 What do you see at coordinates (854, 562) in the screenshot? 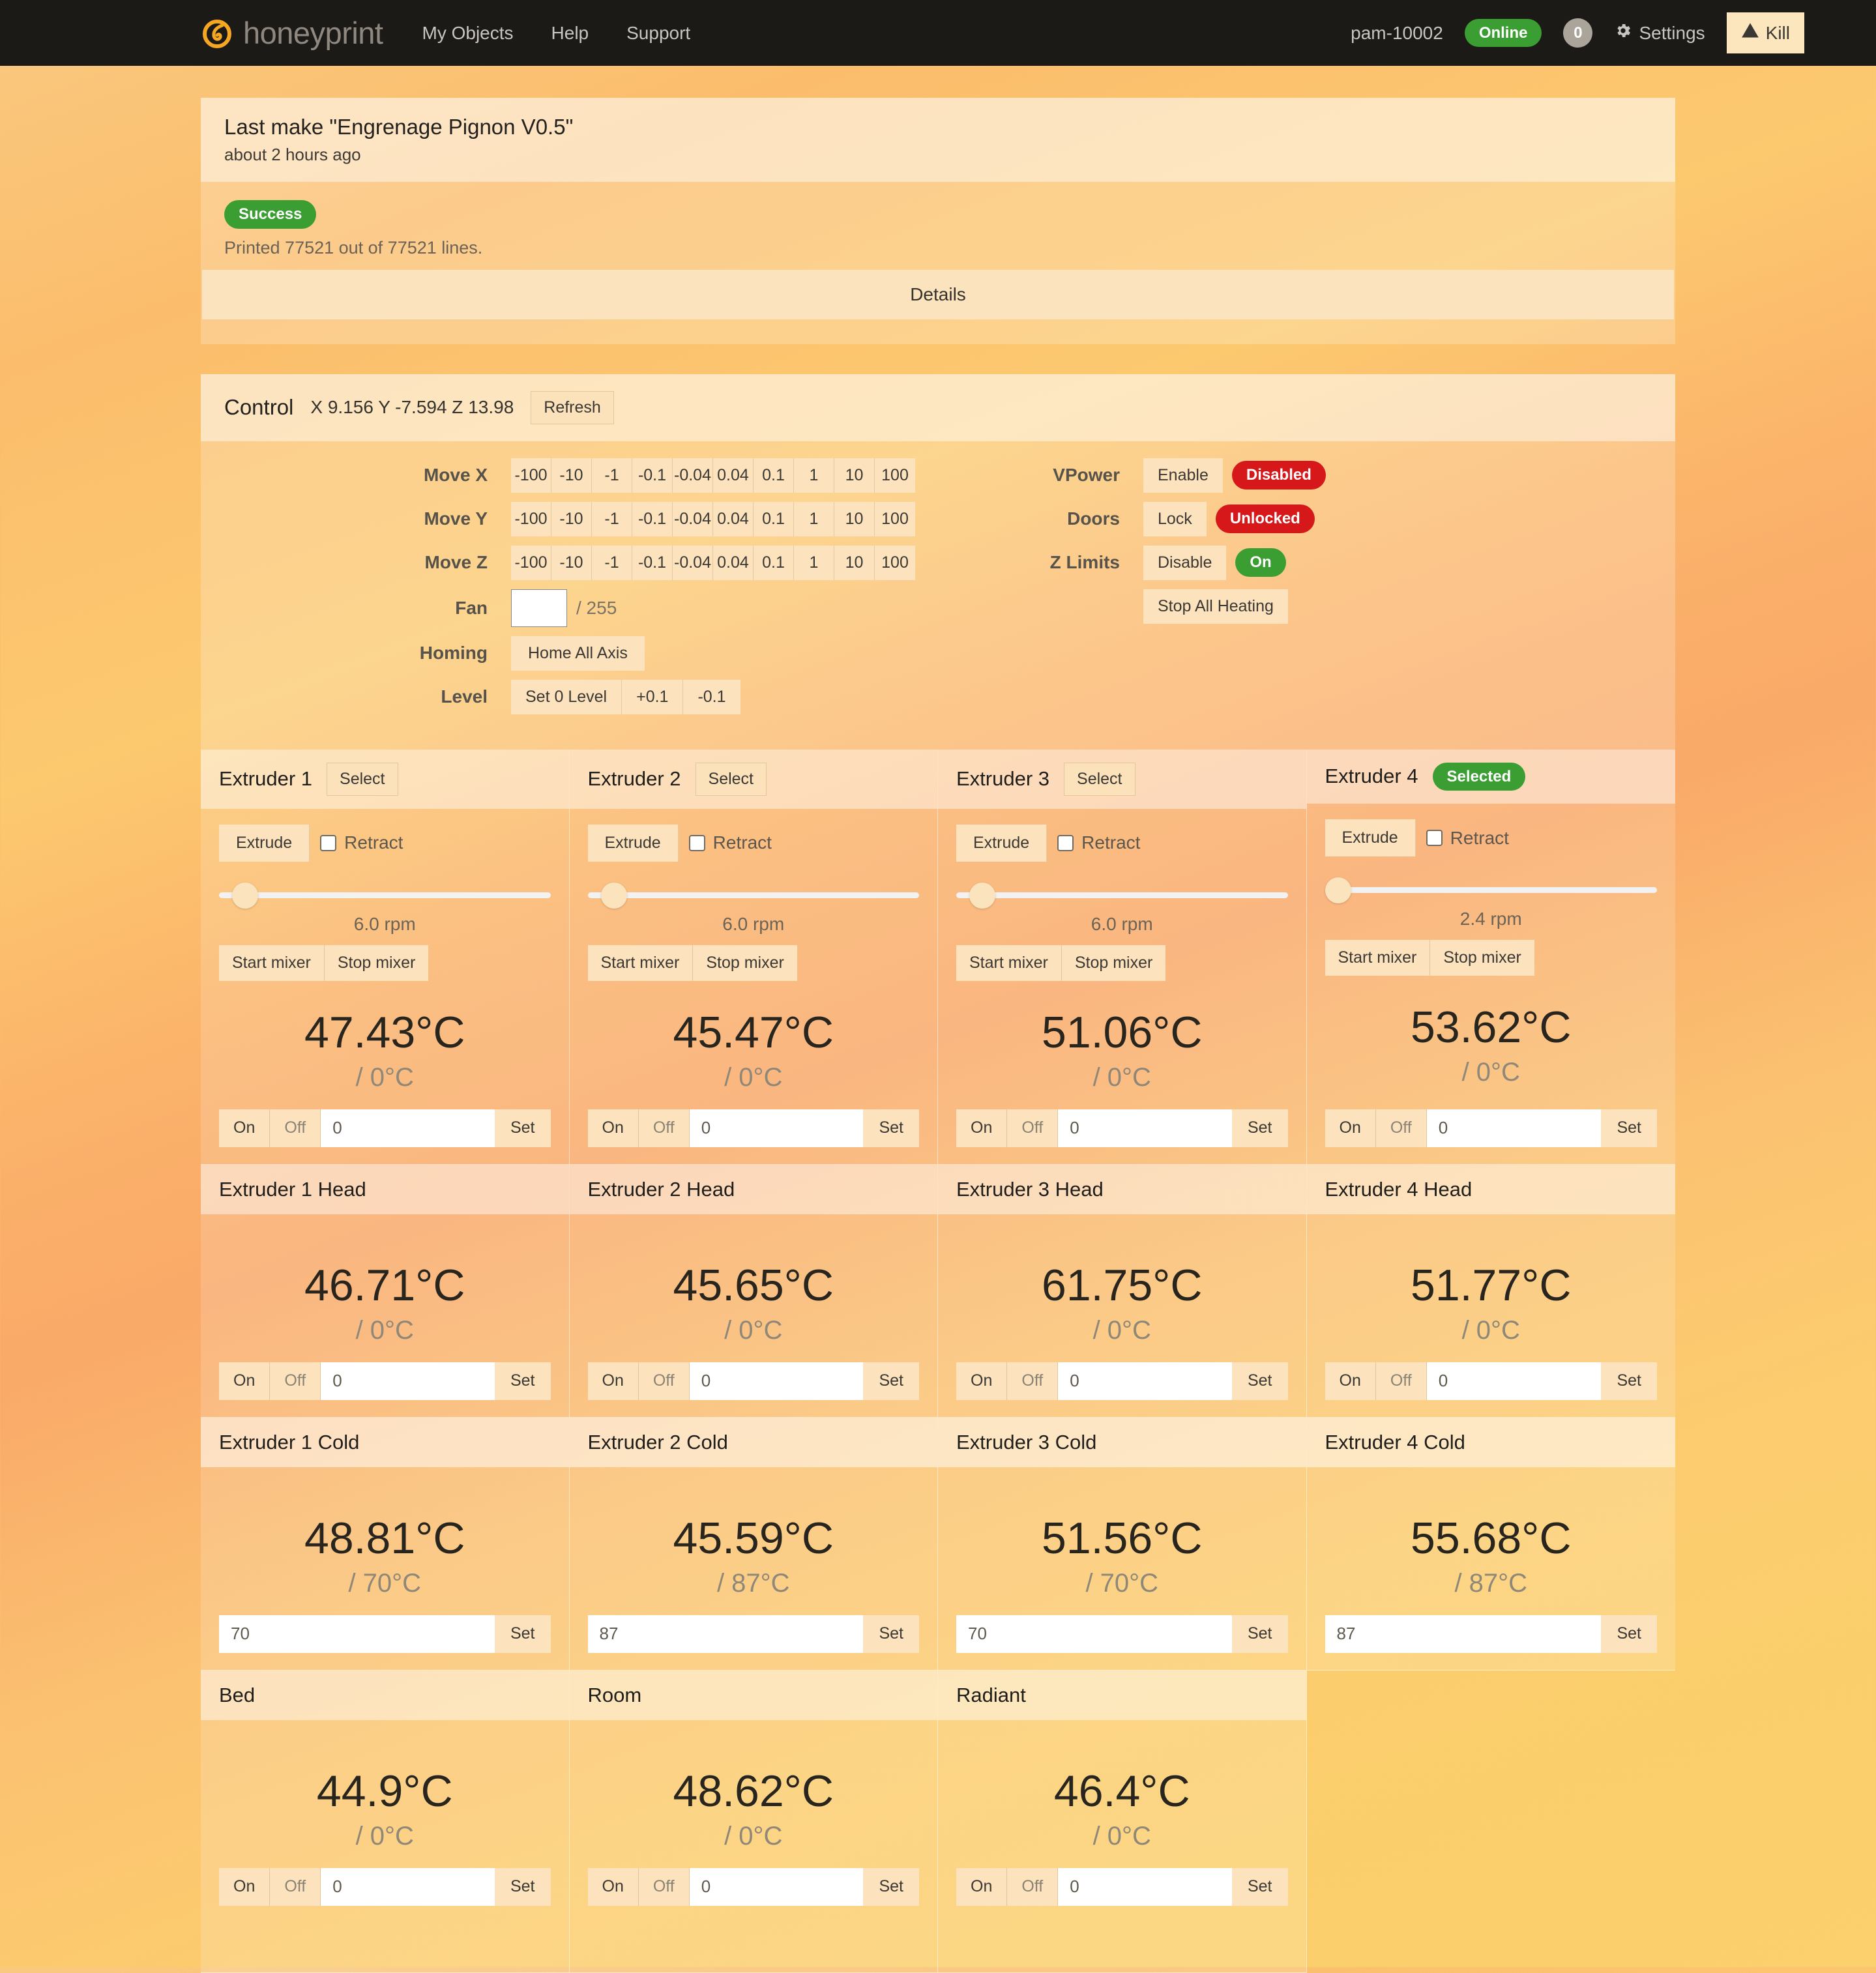
I see `move-z-step: 10` at bounding box center [854, 562].